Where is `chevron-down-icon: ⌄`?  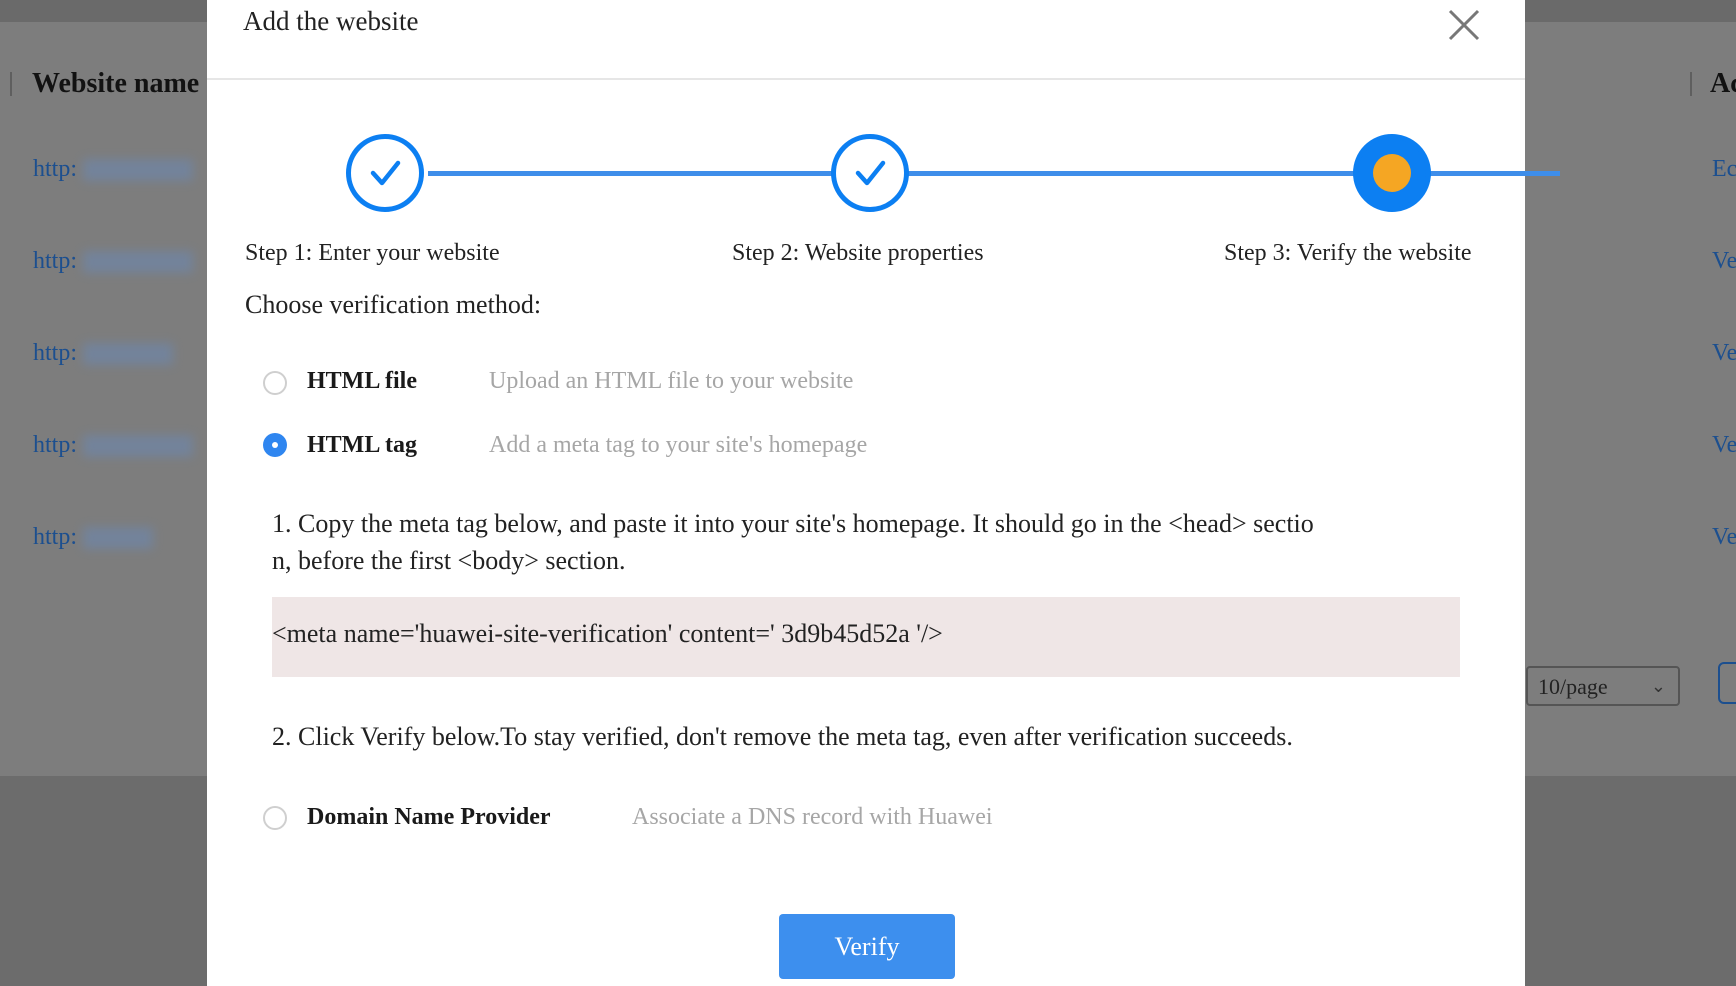 chevron-down-icon: ⌄ is located at coordinates (1658, 686).